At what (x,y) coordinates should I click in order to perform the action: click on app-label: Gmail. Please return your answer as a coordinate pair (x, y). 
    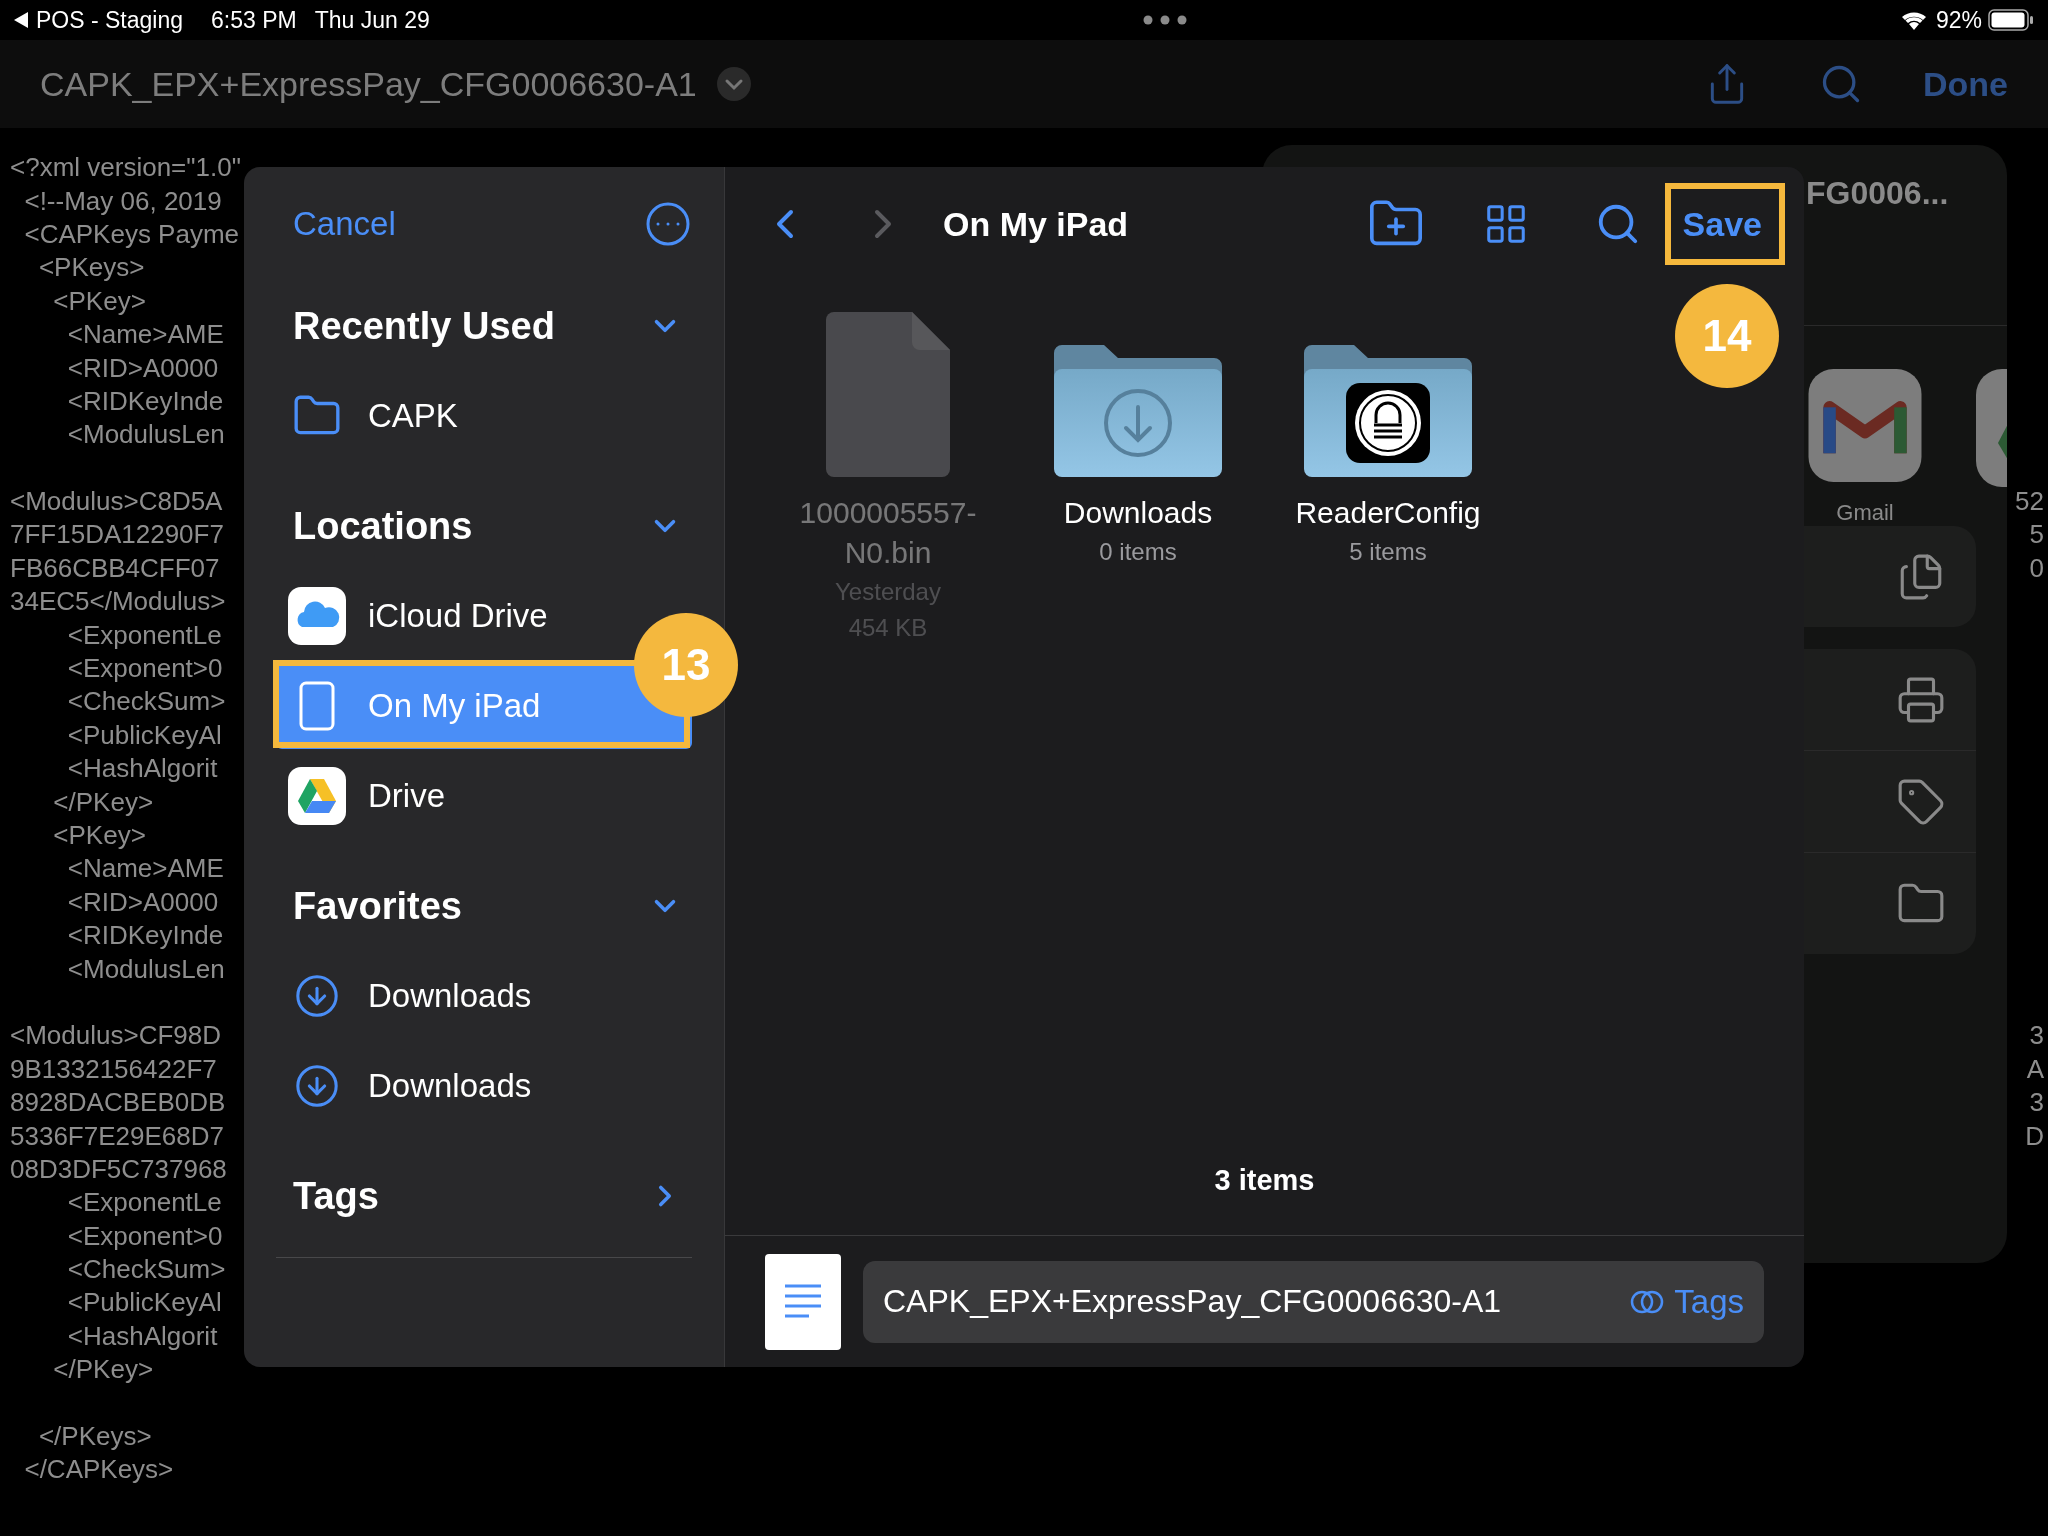
    Looking at the image, I should click on (1865, 513).